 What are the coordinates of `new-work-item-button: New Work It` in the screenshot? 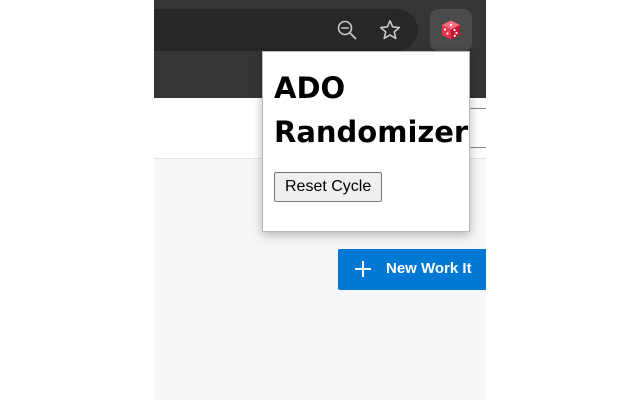 It's located at (412, 269).